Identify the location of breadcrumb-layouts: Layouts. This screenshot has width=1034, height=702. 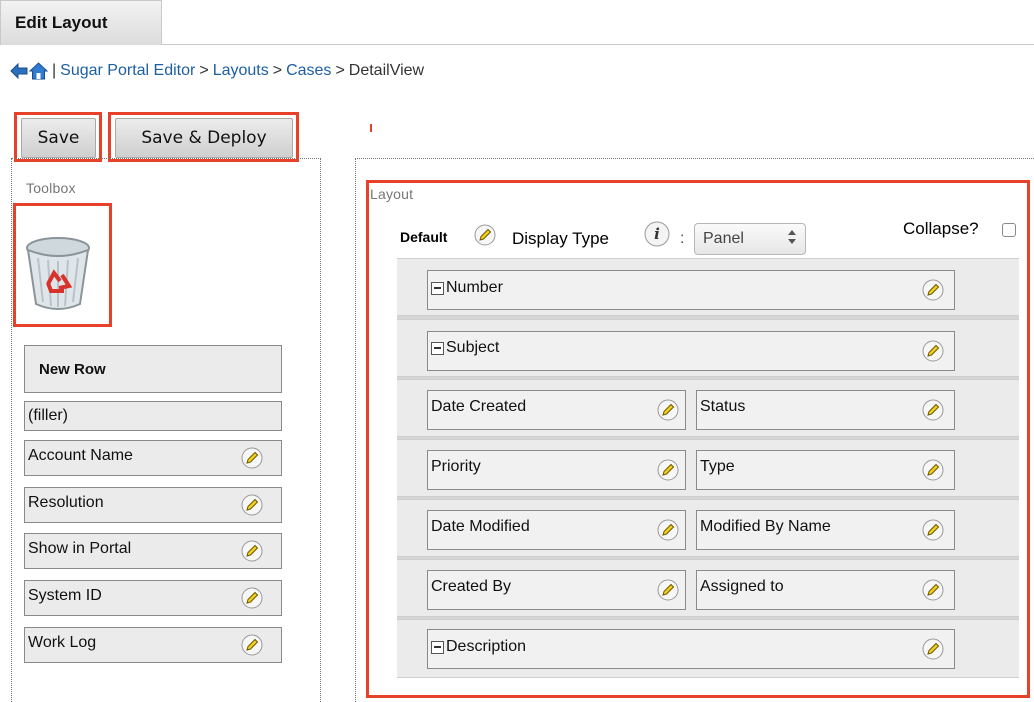
(241, 71).